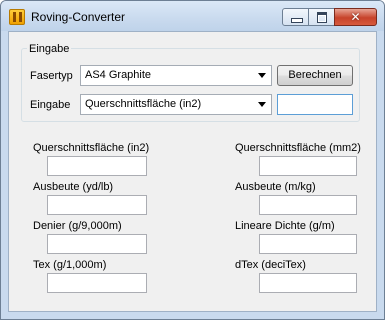  I want to click on dtex-field, so click(308, 283).